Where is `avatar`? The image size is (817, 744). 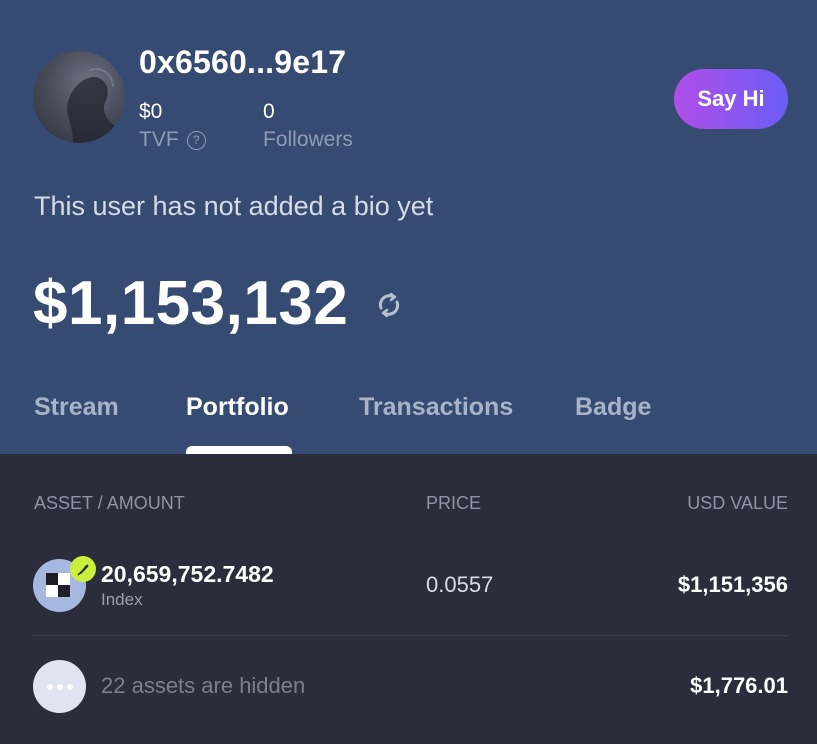
avatar is located at coordinates (79, 97).